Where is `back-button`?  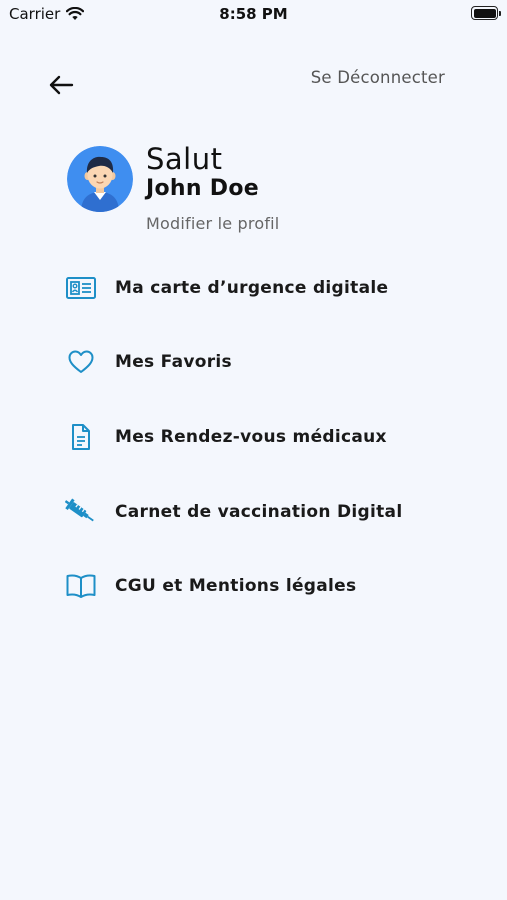
back-button is located at coordinates (61, 85).